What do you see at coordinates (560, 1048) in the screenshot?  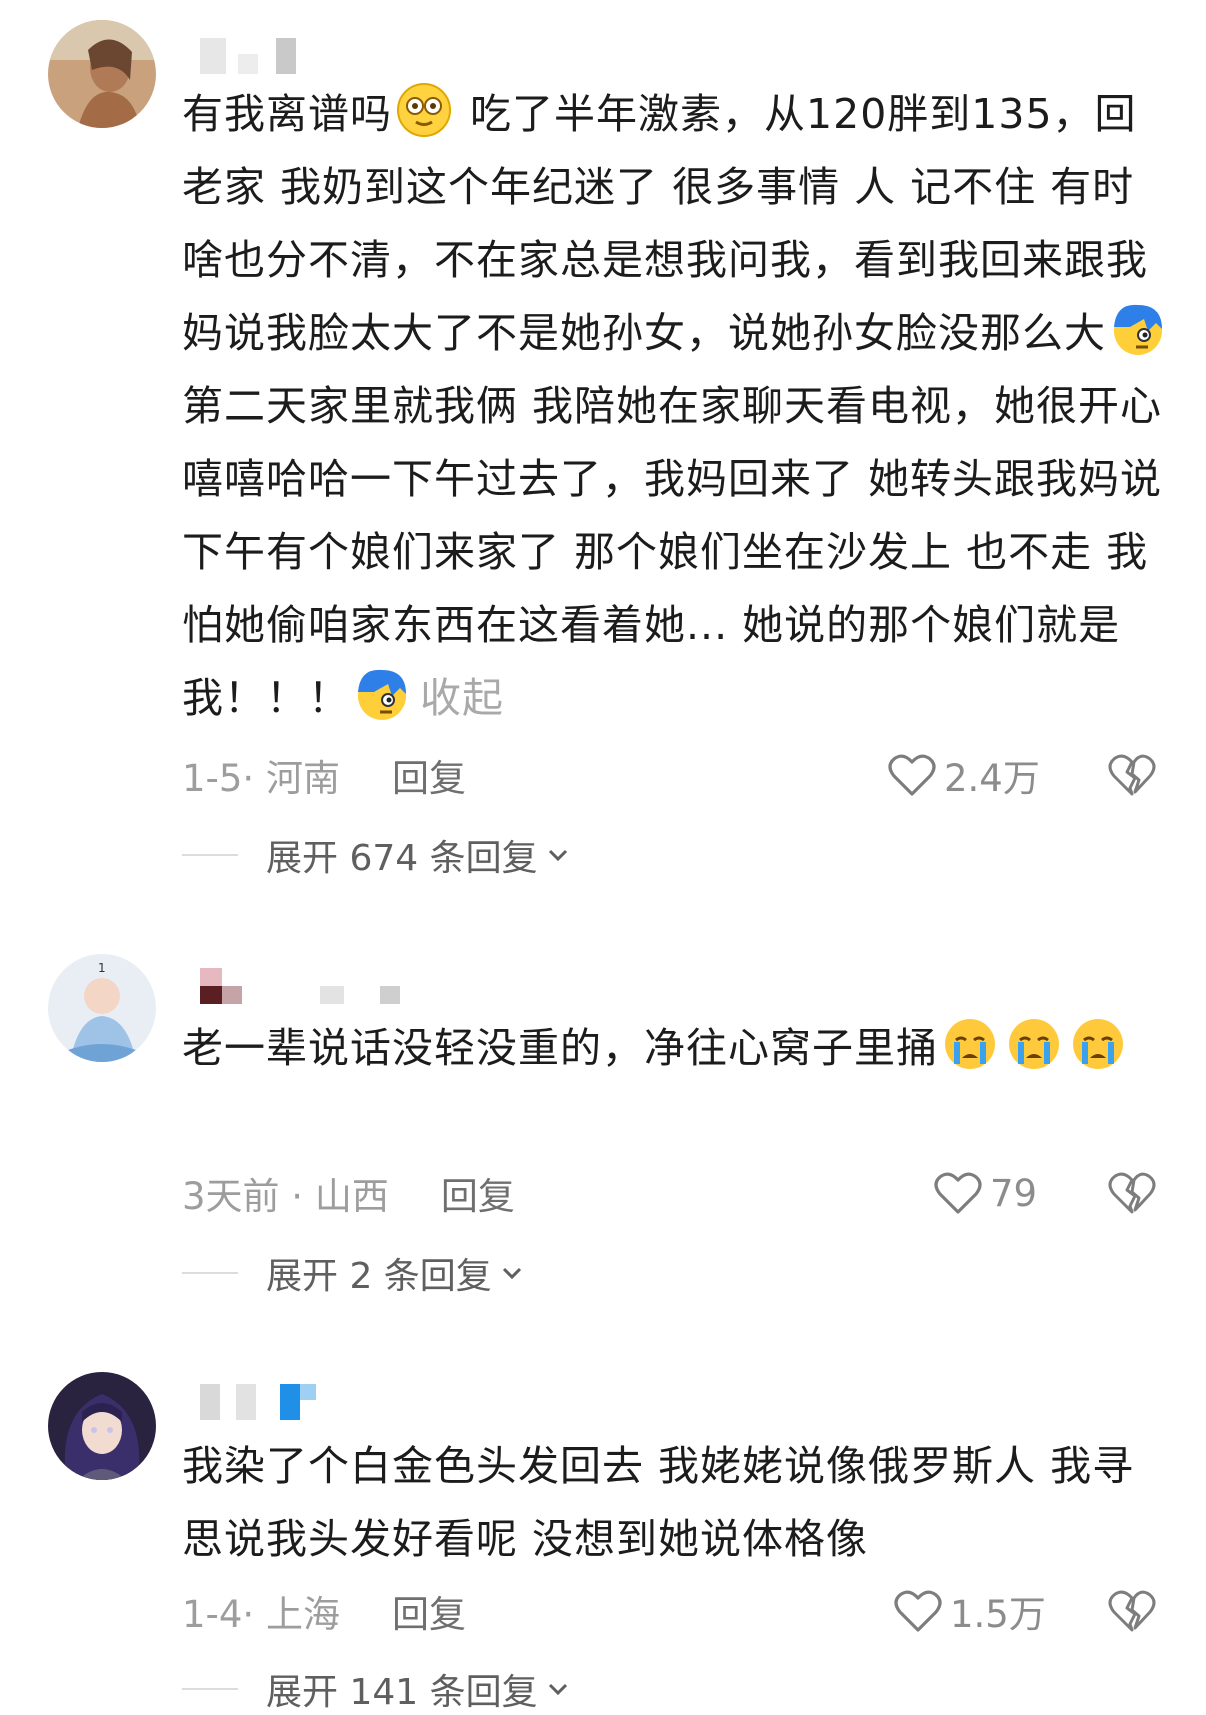 I see `comment-text-part: 老一辈说话没轻没重的，净往心窝子里捅` at bounding box center [560, 1048].